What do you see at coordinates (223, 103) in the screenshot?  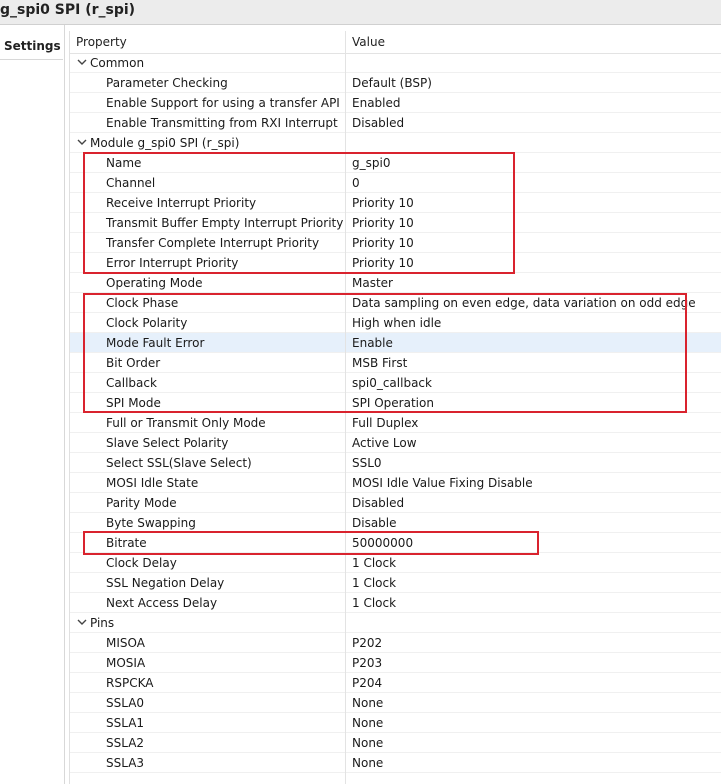 I see `property-label: Enable Support for using a transfer API` at bounding box center [223, 103].